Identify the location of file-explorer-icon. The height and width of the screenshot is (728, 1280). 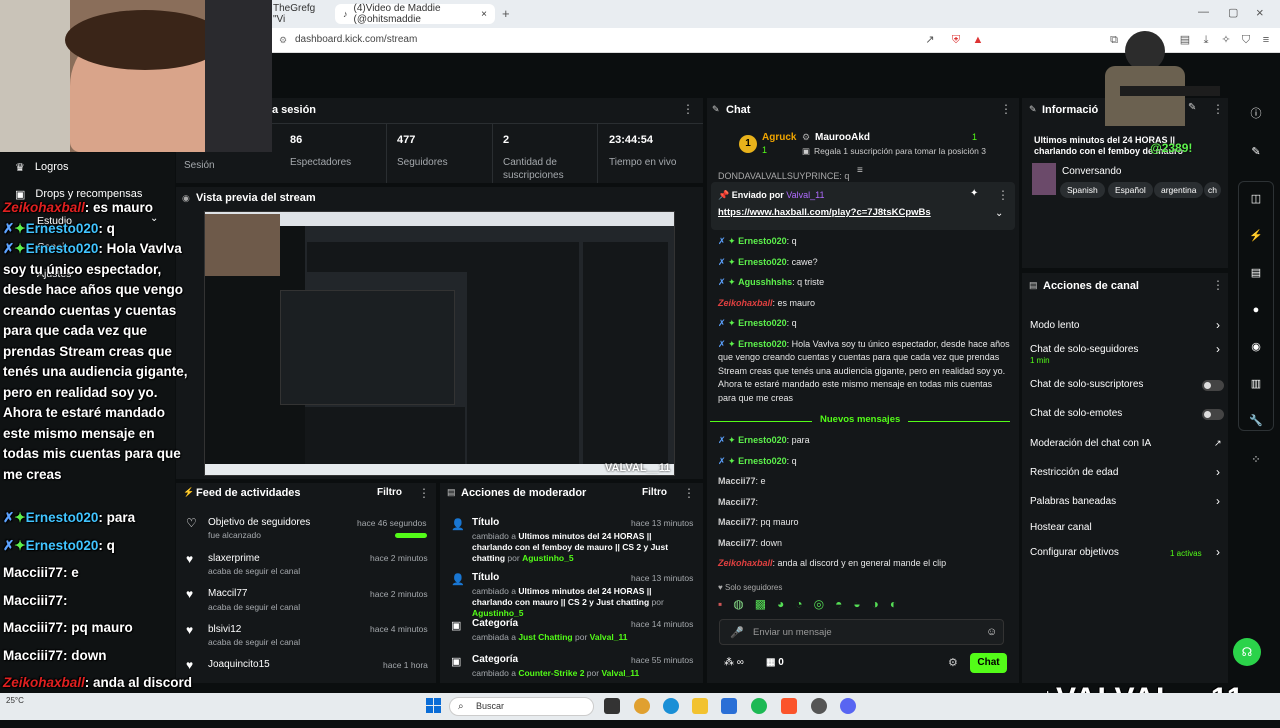
(700, 706).